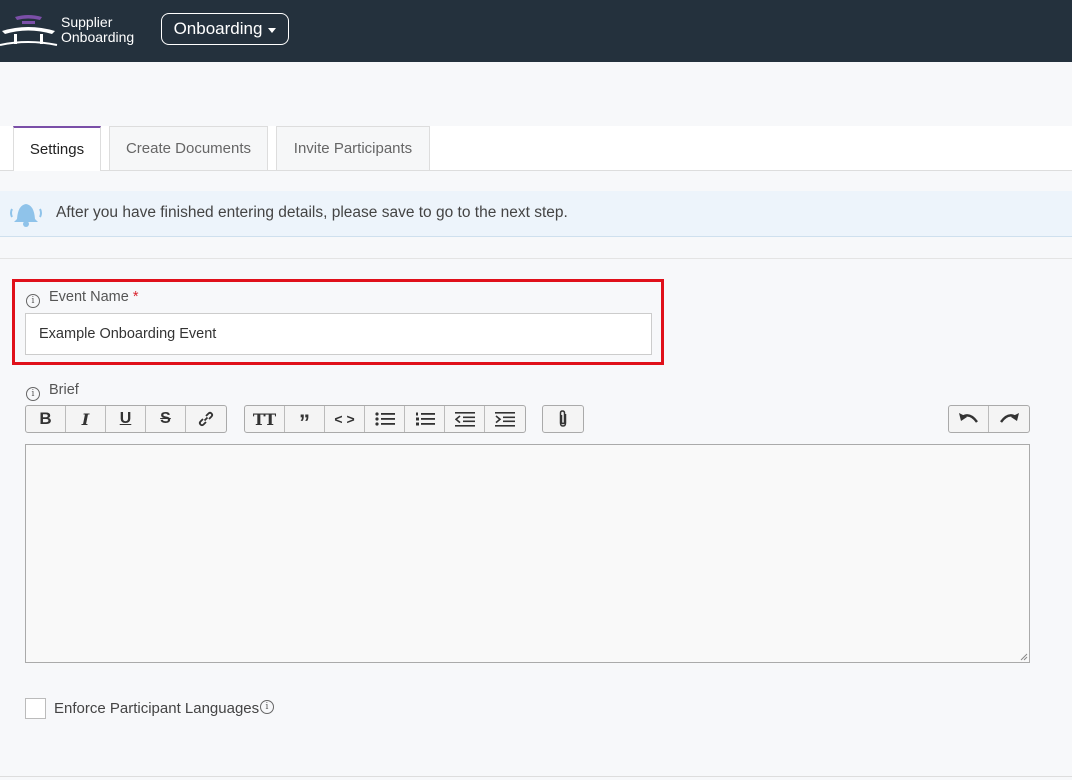  What do you see at coordinates (87, 22) in the screenshot?
I see `brand-line-1: Supplier` at bounding box center [87, 22].